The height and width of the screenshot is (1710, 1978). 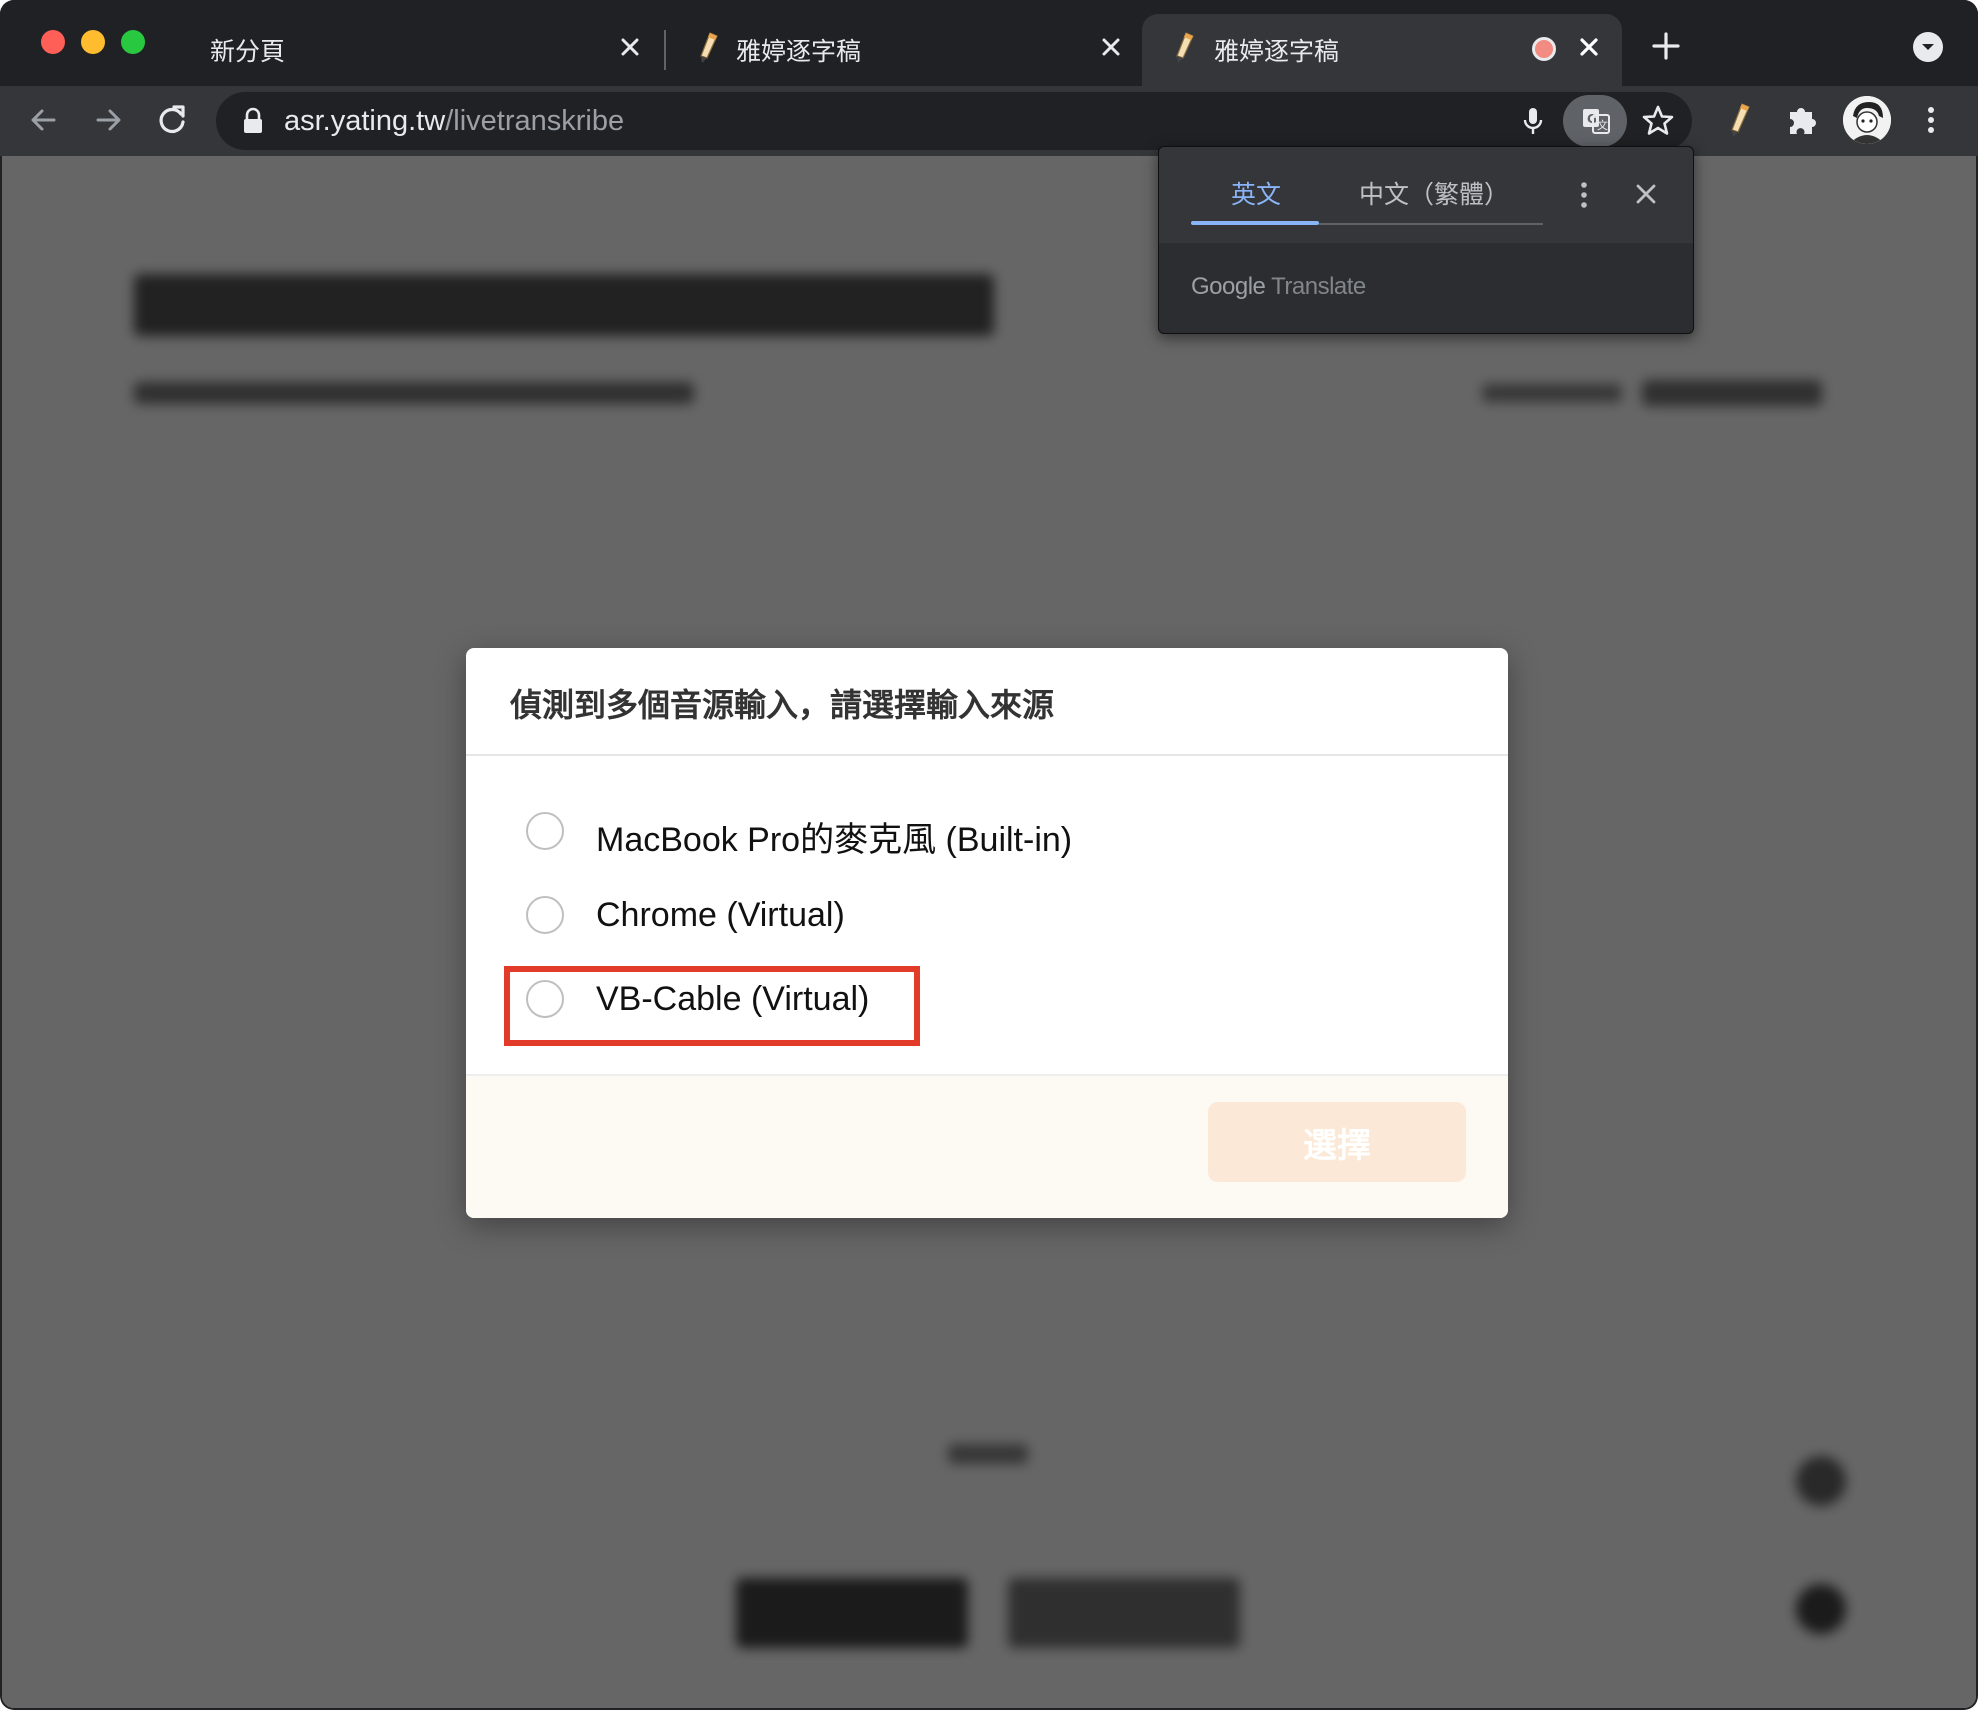 I want to click on window-maximize-button, so click(x=133, y=42).